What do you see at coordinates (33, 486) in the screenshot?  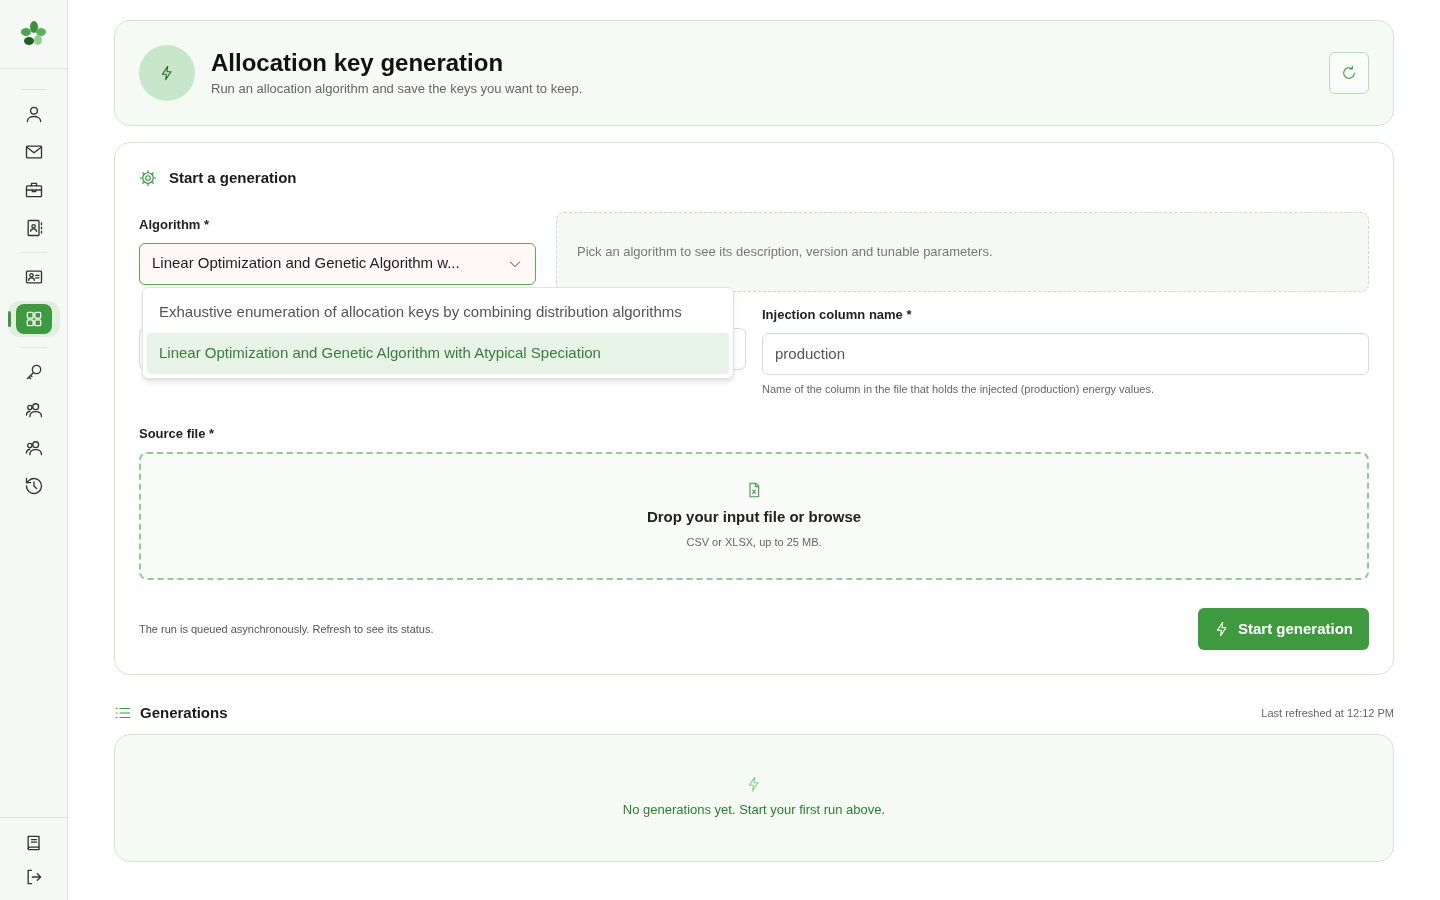 I see `history-icon` at bounding box center [33, 486].